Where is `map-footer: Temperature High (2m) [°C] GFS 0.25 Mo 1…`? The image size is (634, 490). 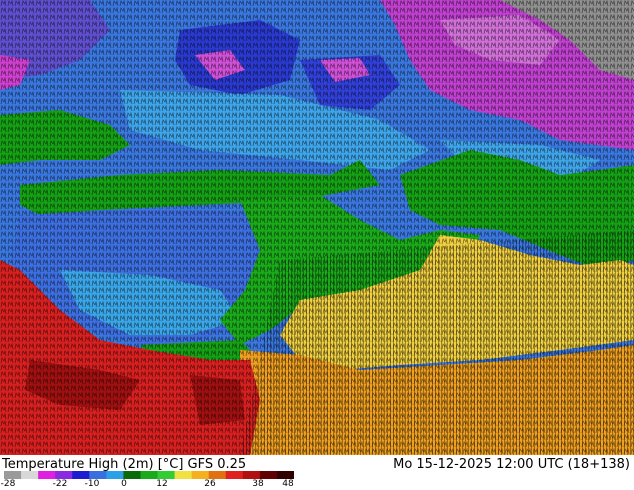
map-footer: Temperature High (2m) [°C] GFS 0.25 Mo 1… is located at coordinates (317, 472).